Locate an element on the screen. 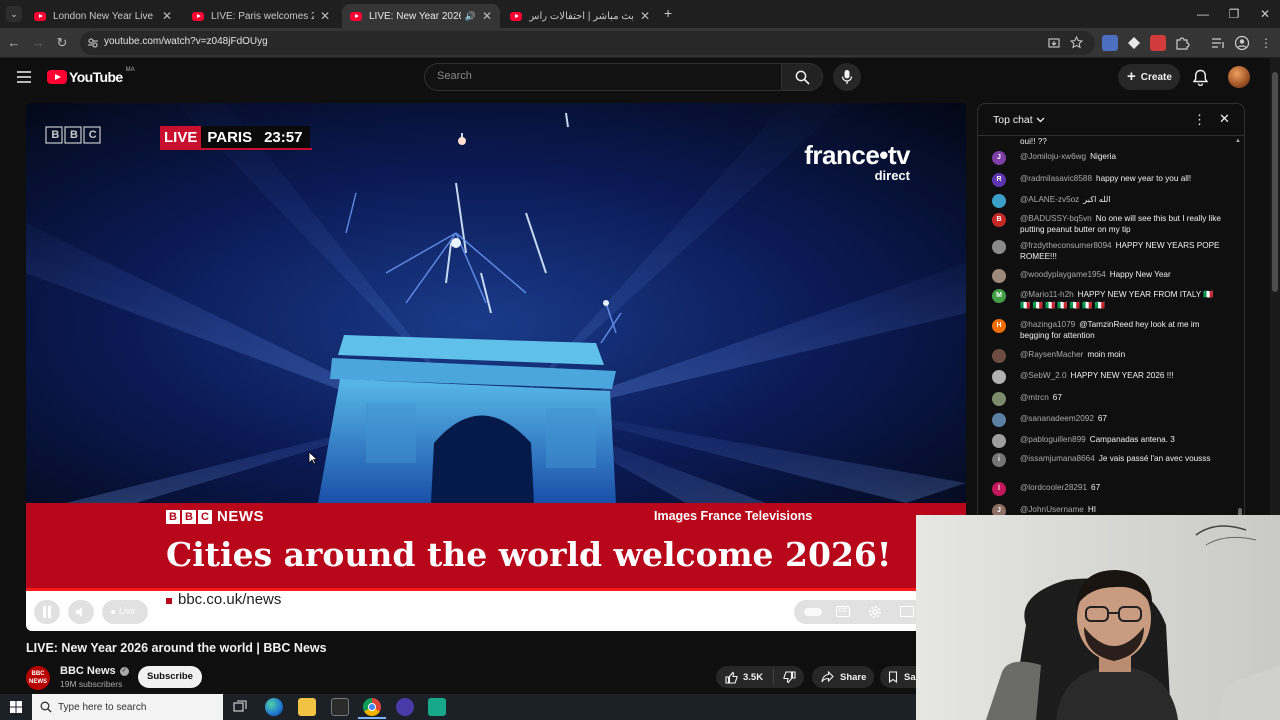  save-button: Sa is located at coordinates (898, 677).